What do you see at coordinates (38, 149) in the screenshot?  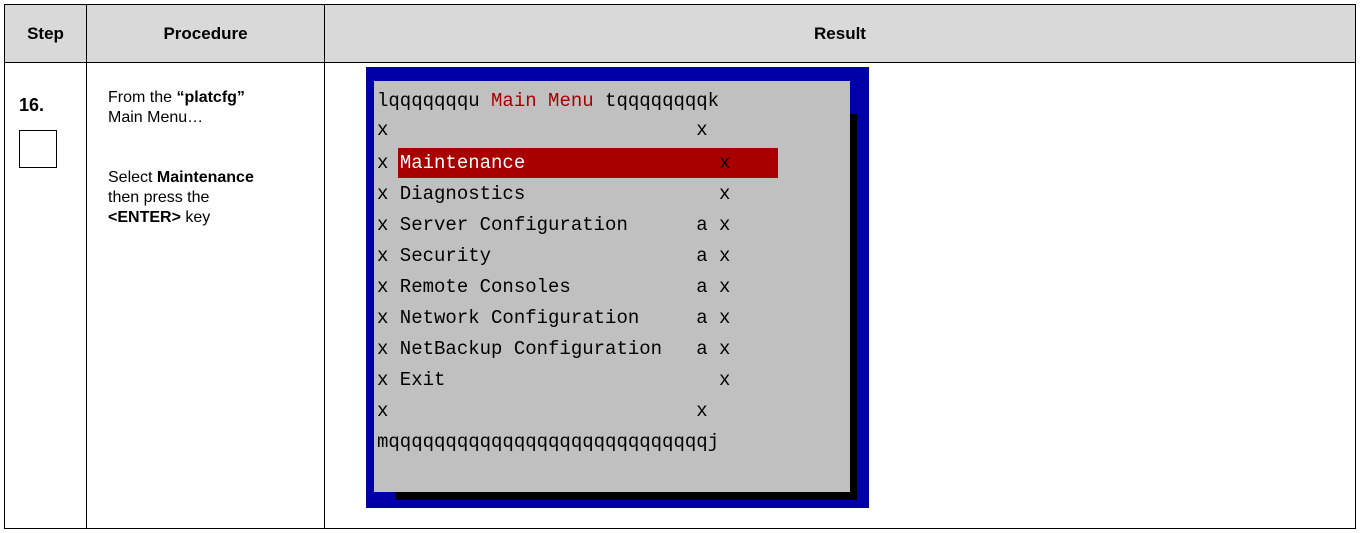 I see `step-checkbox` at bounding box center [38, 149].